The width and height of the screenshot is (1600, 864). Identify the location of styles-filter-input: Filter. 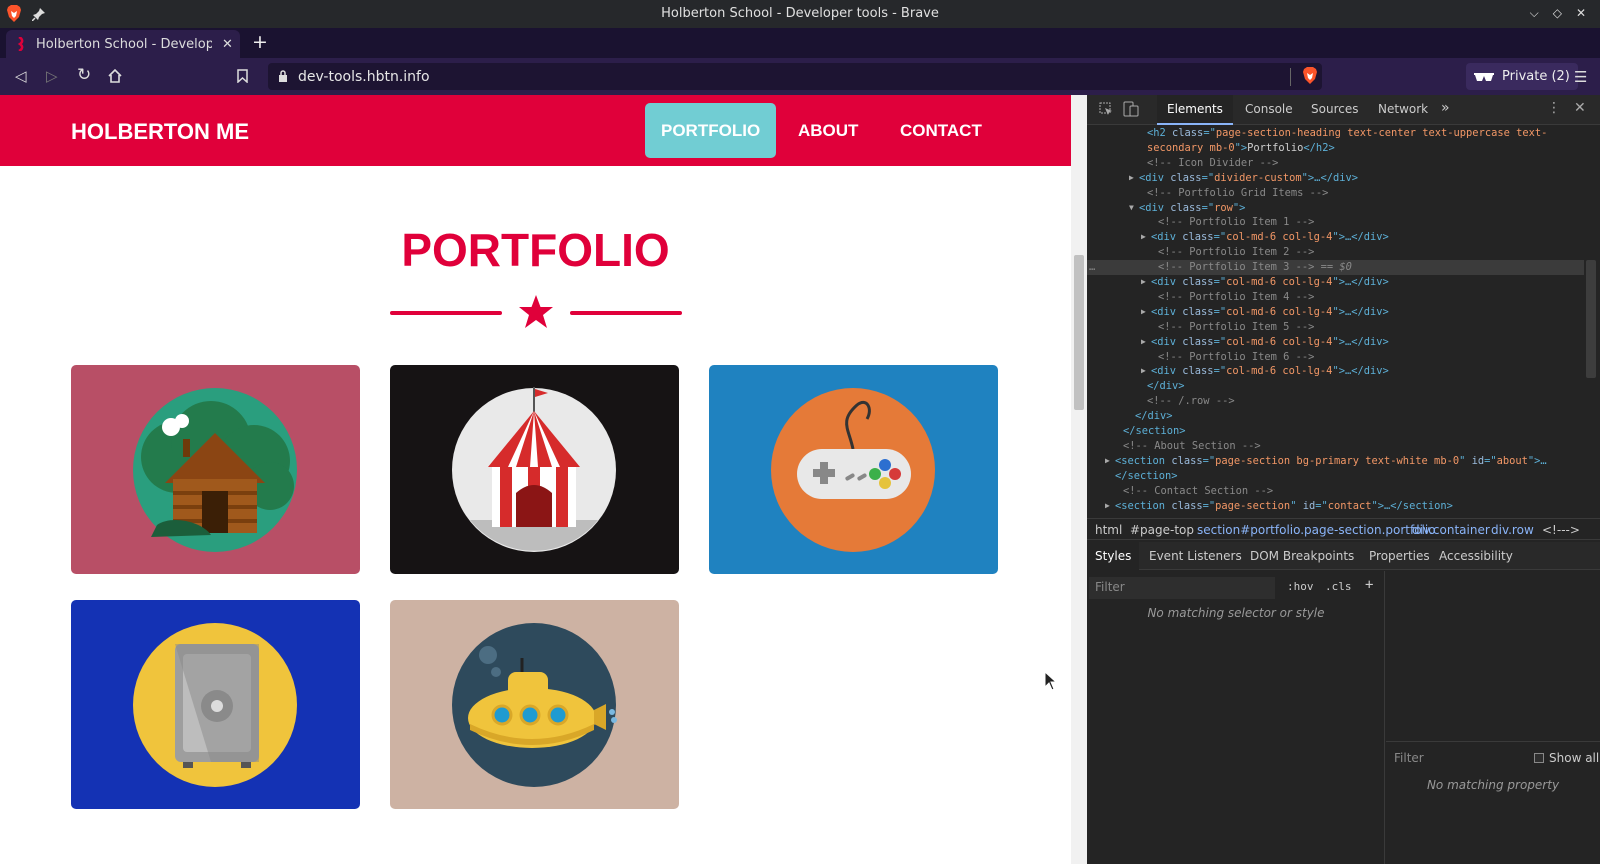
(1182, 588).